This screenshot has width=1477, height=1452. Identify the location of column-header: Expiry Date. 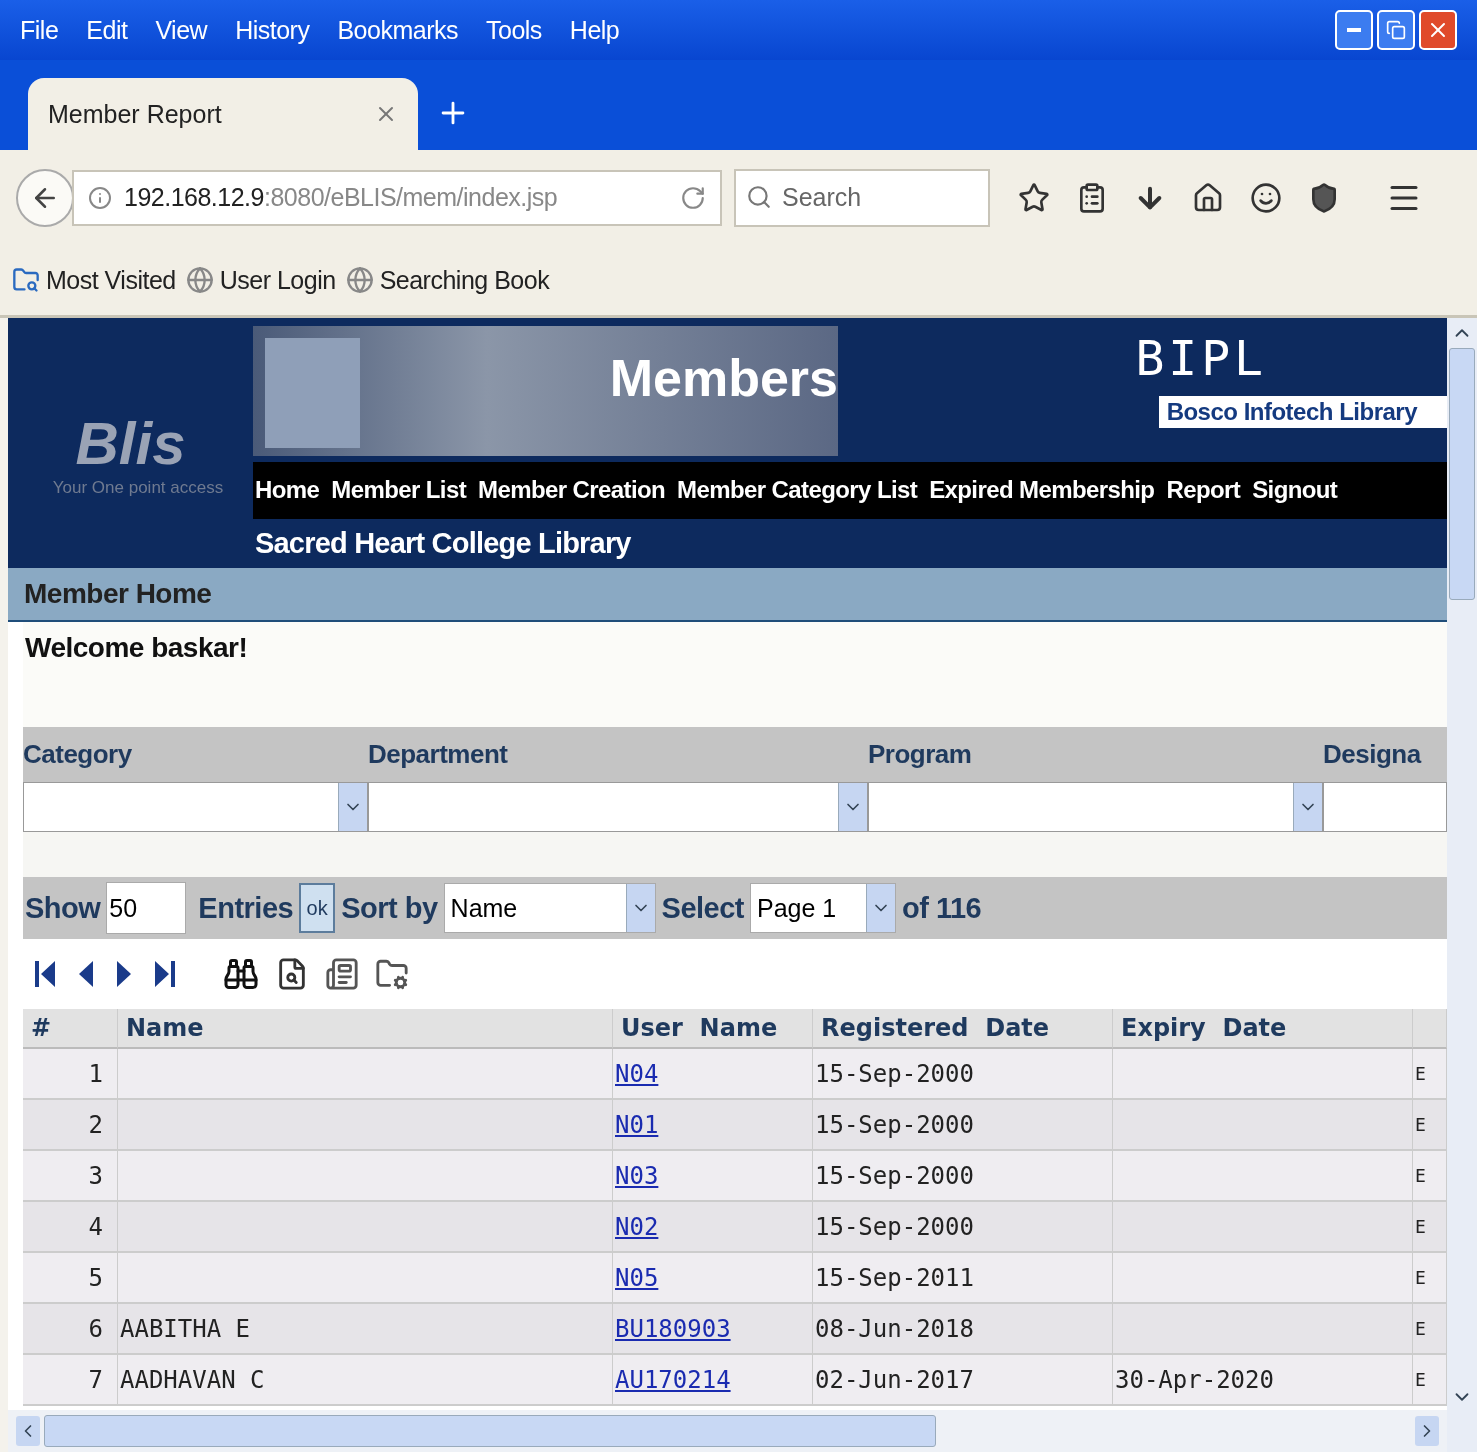
(1263, 1029).